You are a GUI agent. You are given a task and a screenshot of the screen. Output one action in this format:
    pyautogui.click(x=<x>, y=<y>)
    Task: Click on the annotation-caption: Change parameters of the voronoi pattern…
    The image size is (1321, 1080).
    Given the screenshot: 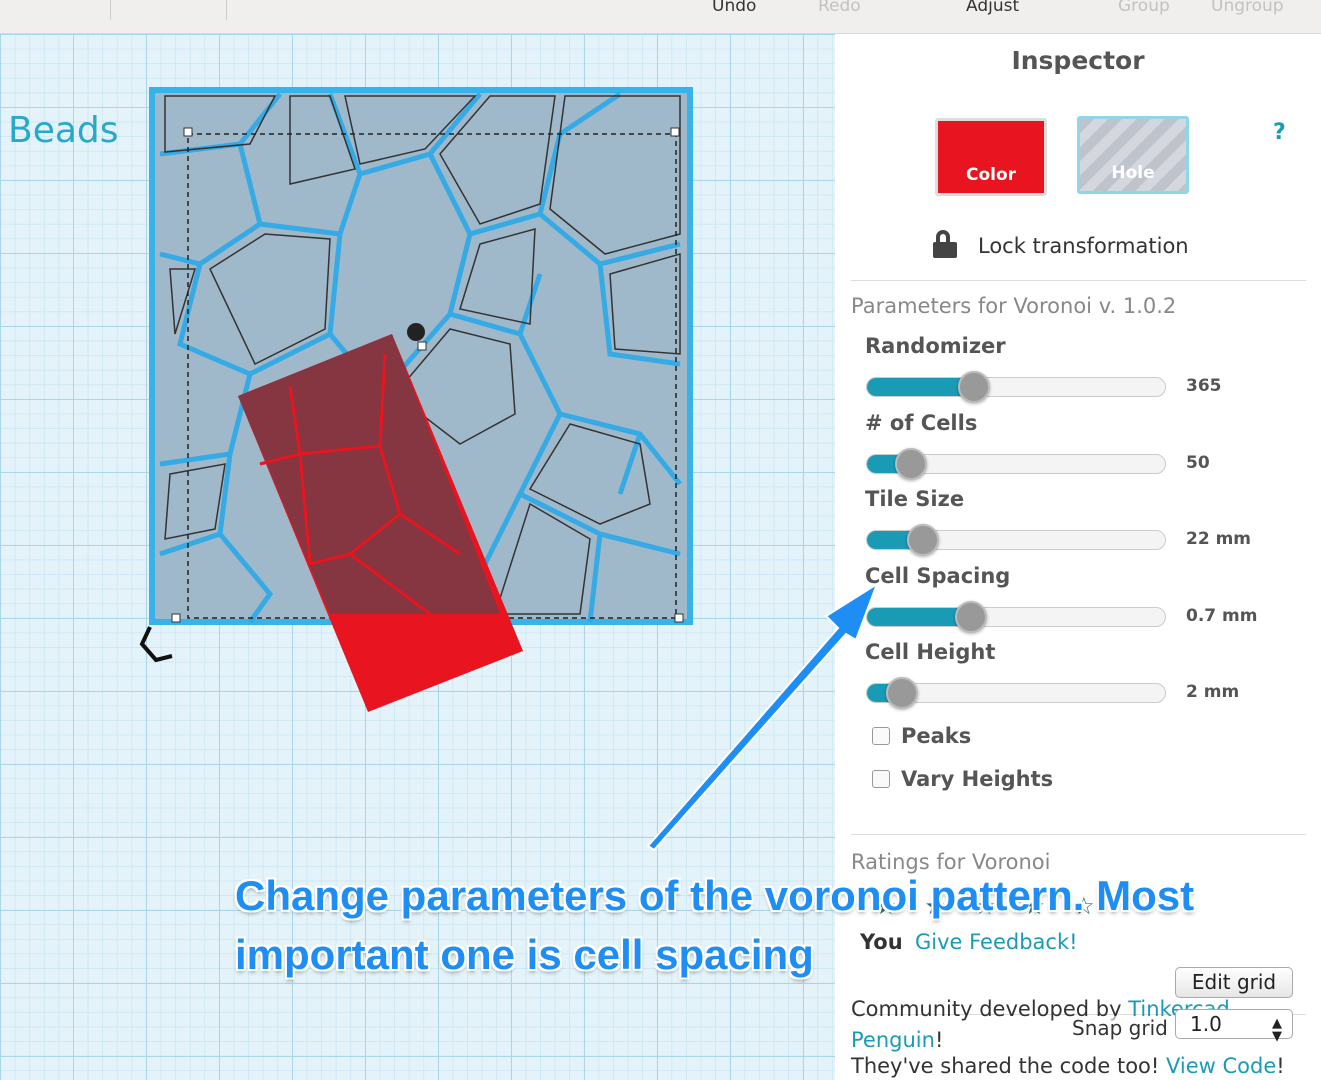 What is the action you would take?
    pyautogui.click(x=714, y=925)
    